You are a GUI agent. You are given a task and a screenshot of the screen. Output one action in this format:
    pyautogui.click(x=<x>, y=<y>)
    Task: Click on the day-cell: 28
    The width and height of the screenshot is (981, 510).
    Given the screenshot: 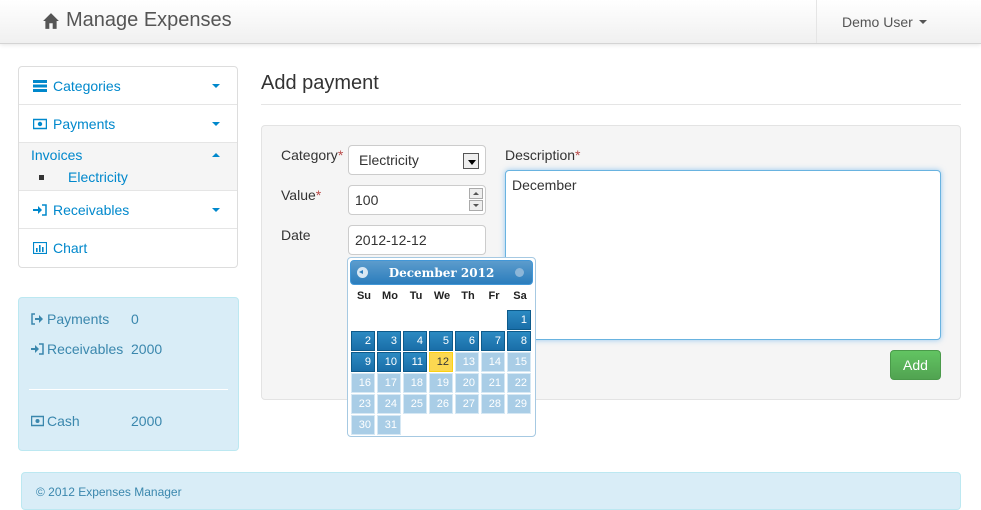 What is the action you would take?
    pyautogui.click(x=493, y=404)
    